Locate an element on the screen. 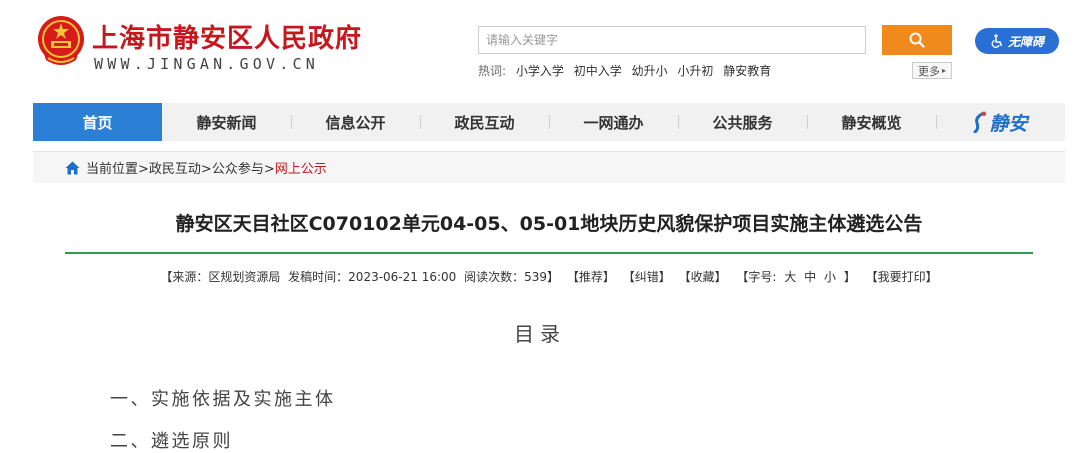  nav-item-interaction: 政民互动 is located at coordinates (484, 122).